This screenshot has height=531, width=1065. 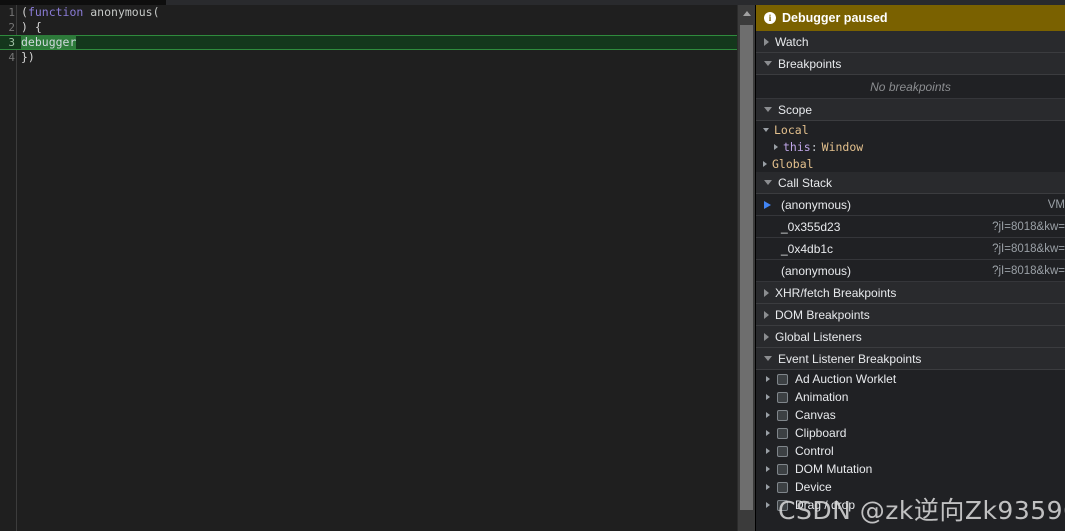 What do you see at coordinates (7, 27) in the screenshot?
I see `line-number: 2` at bounding box center [7, 27].